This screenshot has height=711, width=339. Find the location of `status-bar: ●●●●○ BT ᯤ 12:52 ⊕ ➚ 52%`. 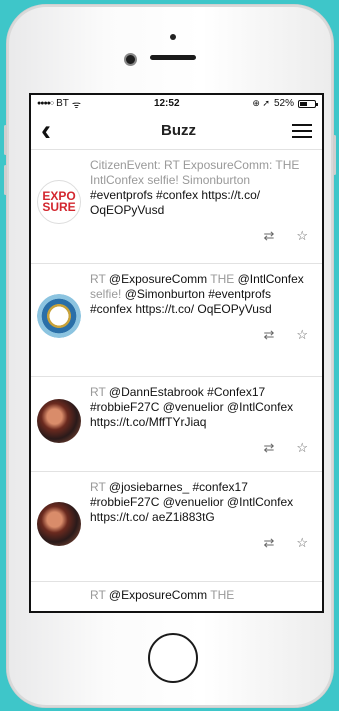

status-bar: ●●●●○ BT ᯤ 12:52 ⊕ ➚ 52% is located at coordinates (176, 103).